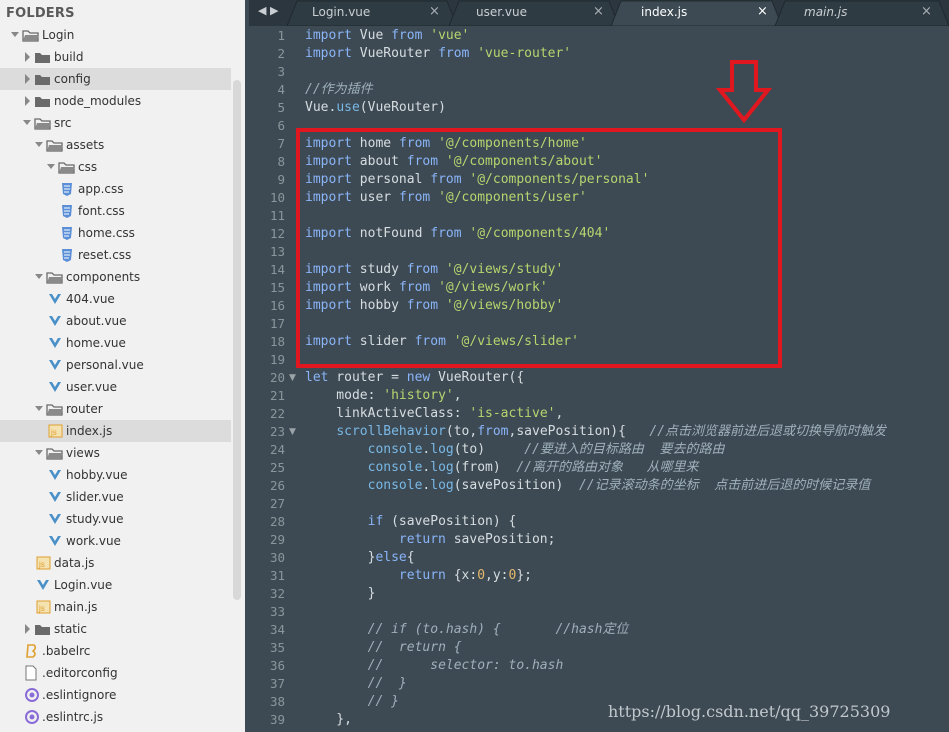 The width and height of the screenshot is (949, 732). What do you see at coordinates (360, 558) in the screenshot?
I see `code-line: }else{` at bounding box center [360, 558].